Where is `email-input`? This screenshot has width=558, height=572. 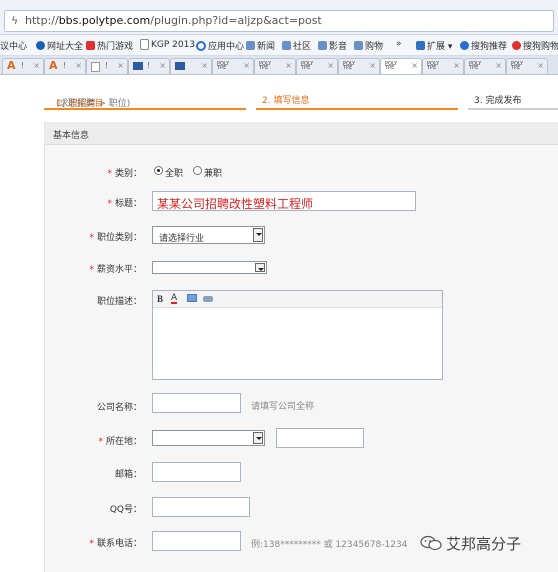 email-input is located at coordinates (196, 472).